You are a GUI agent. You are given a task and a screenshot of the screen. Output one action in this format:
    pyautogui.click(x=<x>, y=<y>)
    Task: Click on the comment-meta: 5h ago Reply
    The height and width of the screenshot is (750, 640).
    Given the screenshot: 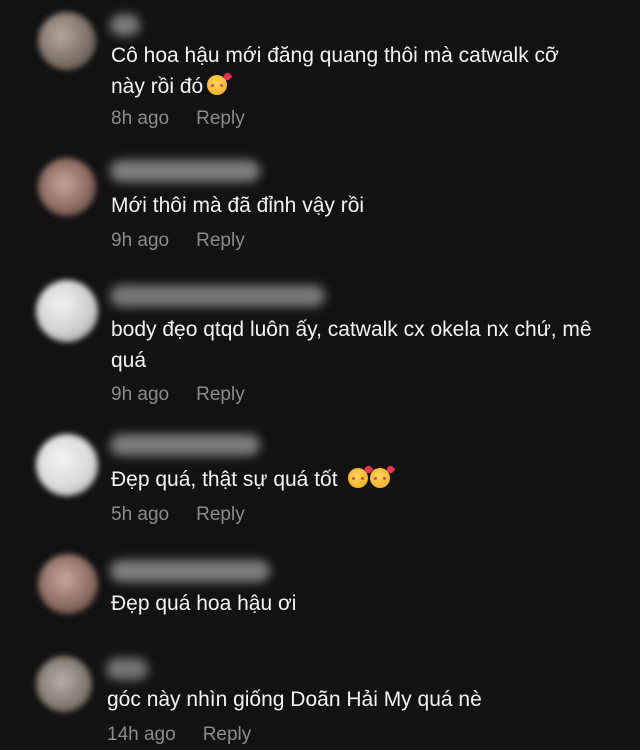 What is the action you would take?
    pyautogui.click(x=178, y=515)
    